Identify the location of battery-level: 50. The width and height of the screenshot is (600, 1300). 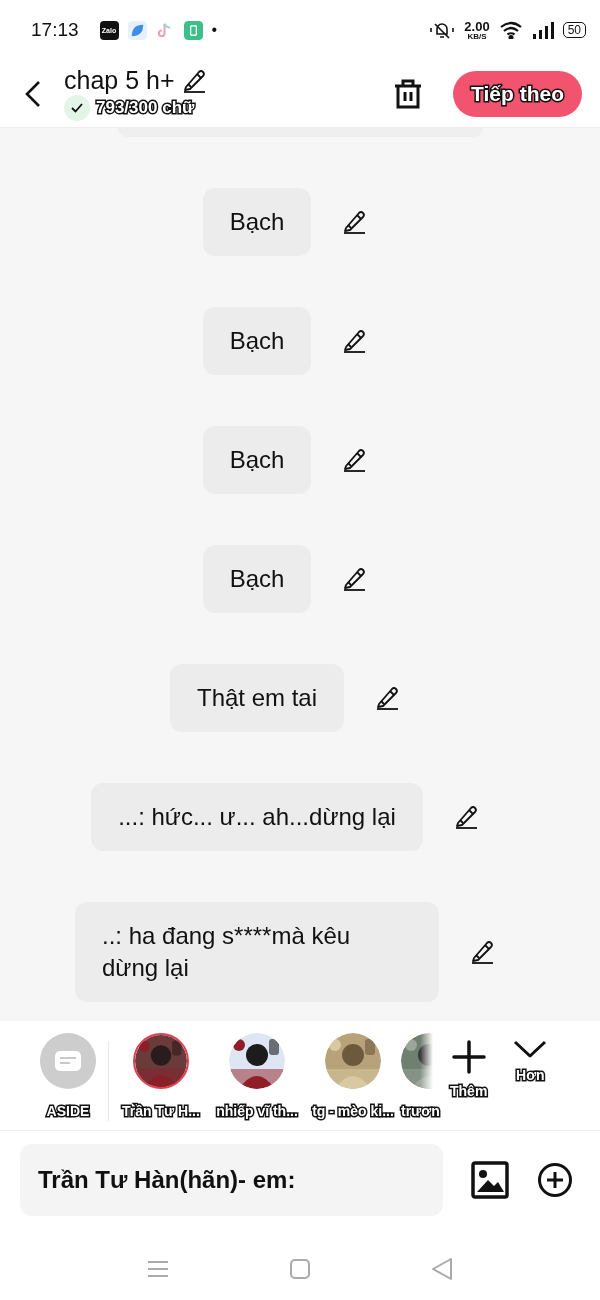
(574, 30).